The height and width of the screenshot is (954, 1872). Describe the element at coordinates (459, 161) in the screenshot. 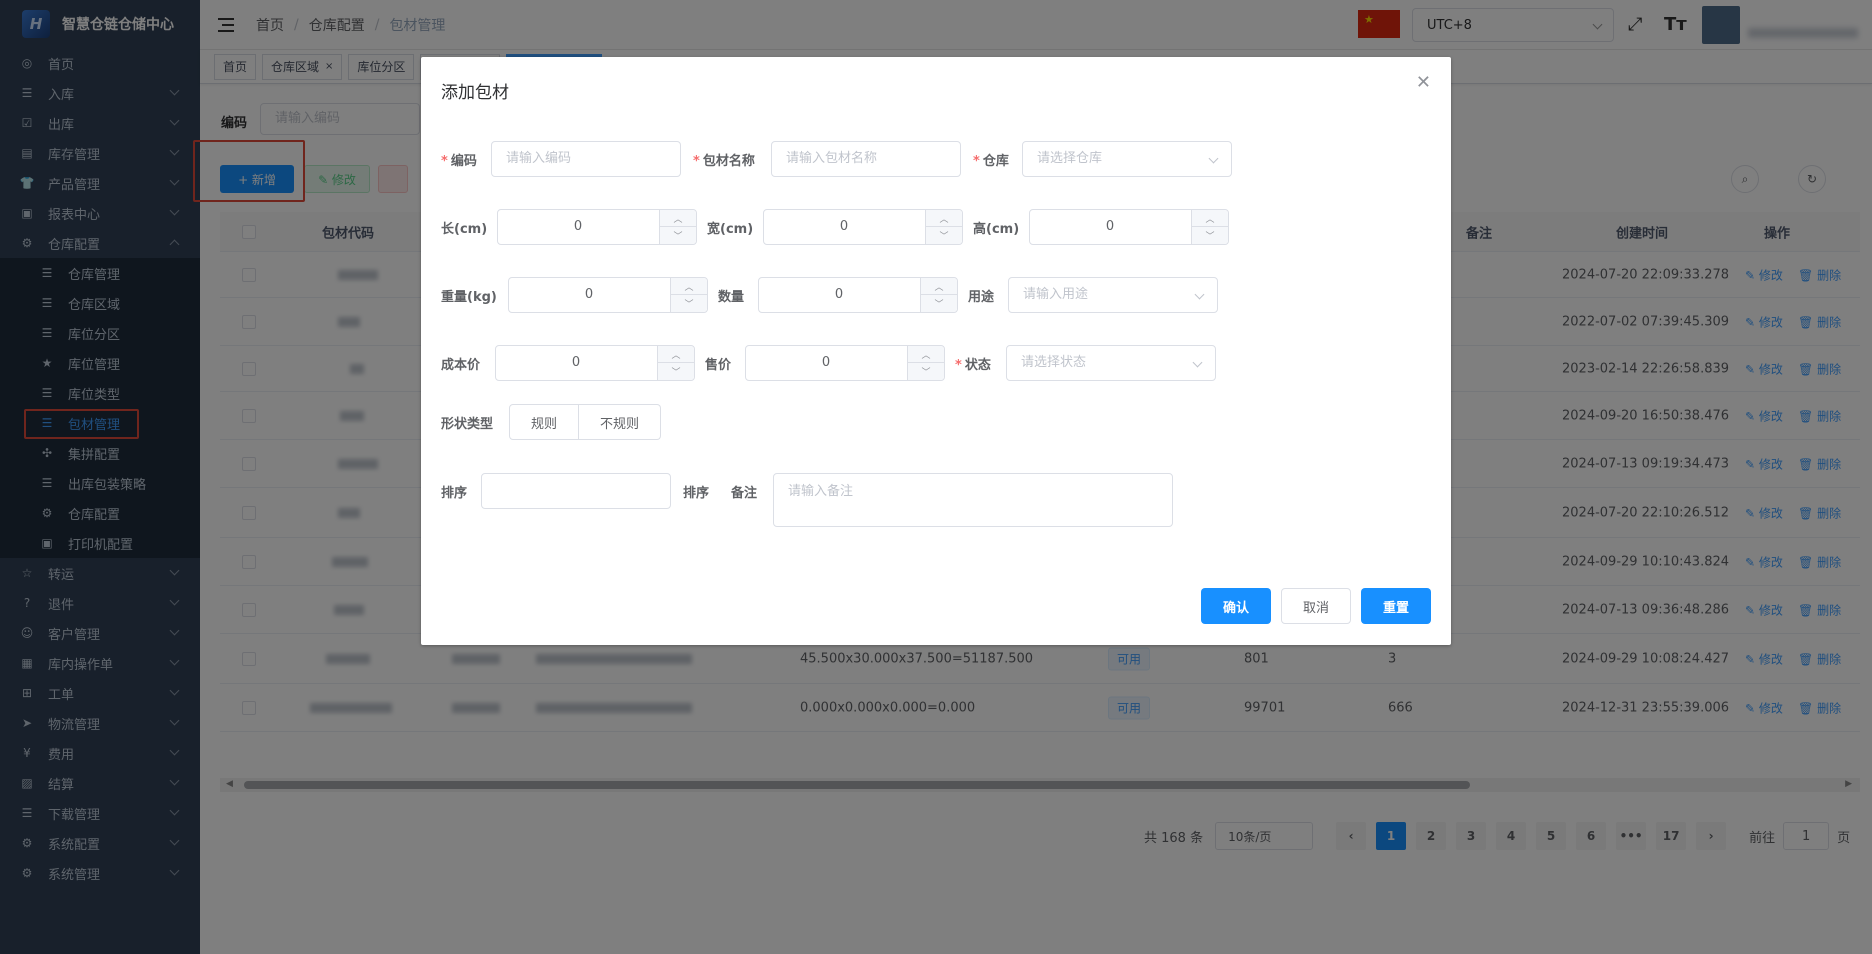

I see `code-label: * 编码` at that location.